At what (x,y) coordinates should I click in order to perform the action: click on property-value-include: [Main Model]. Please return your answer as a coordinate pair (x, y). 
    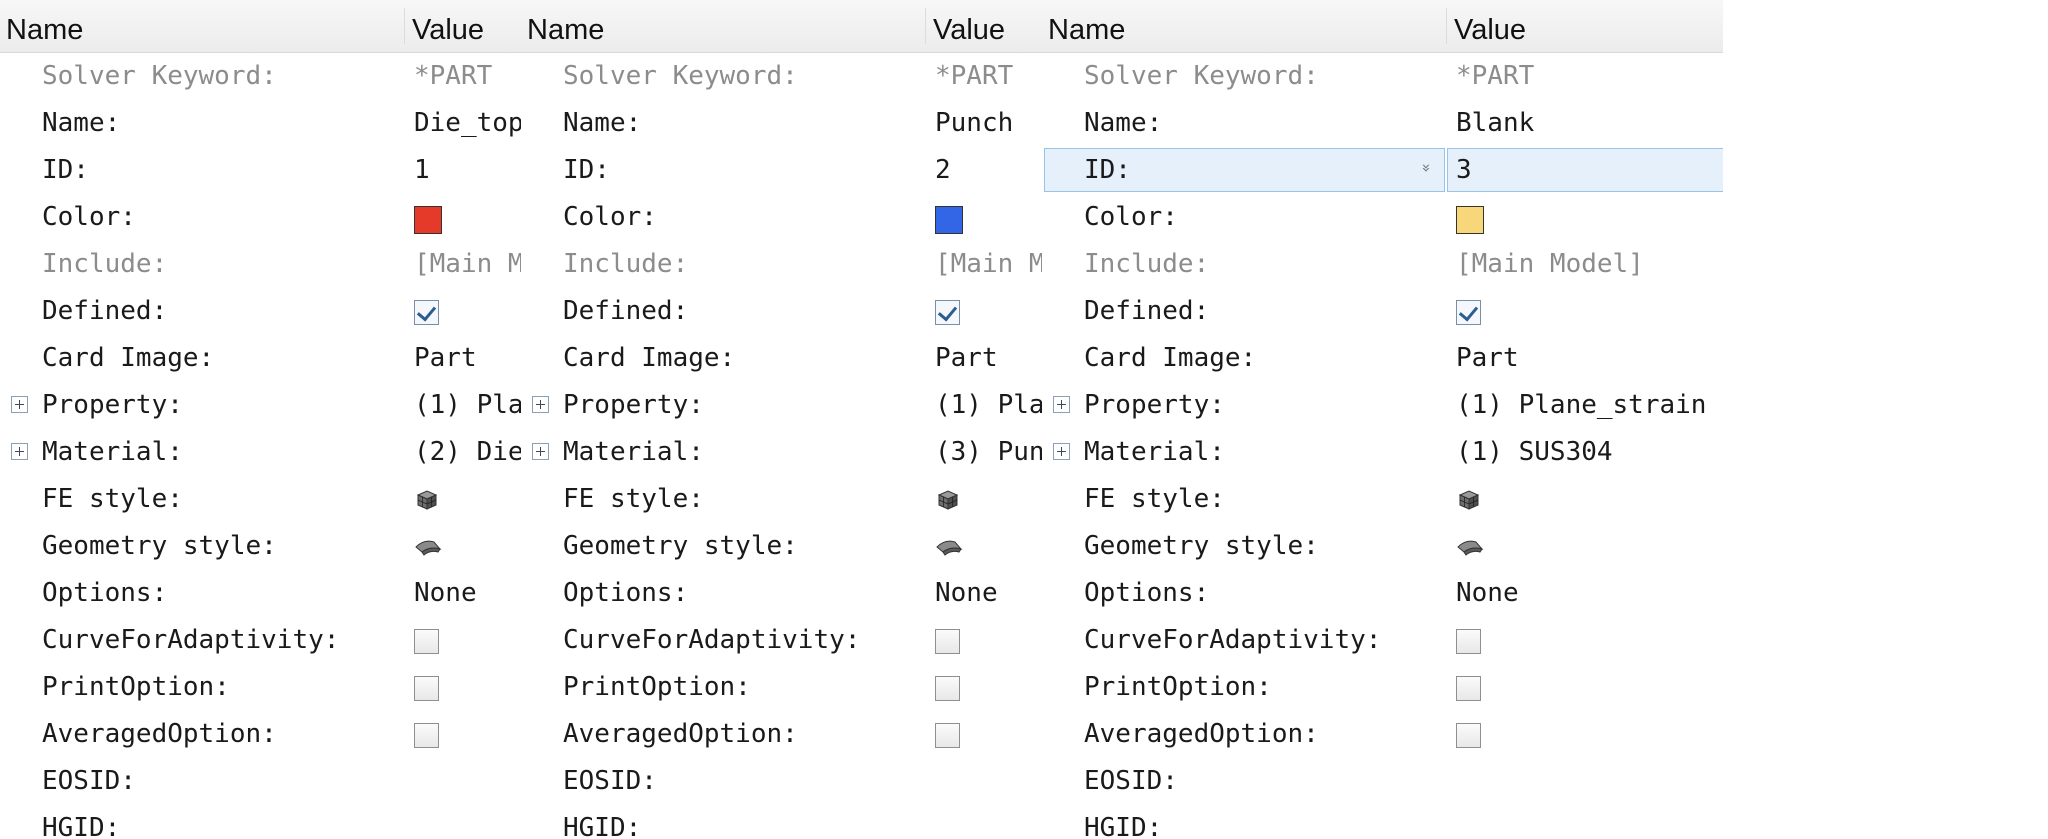
    Looking at the image, I should click on (1550, 264).